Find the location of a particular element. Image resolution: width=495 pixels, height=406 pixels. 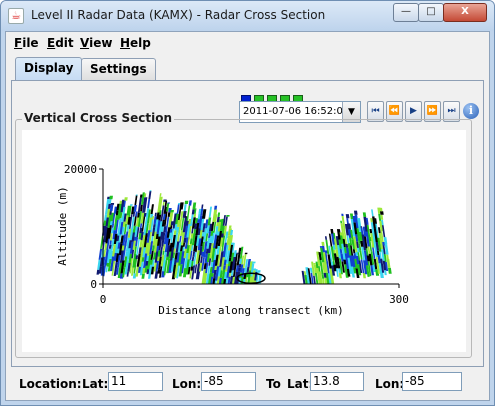

tab-settings: Settings is located at coordinates (118, 69).